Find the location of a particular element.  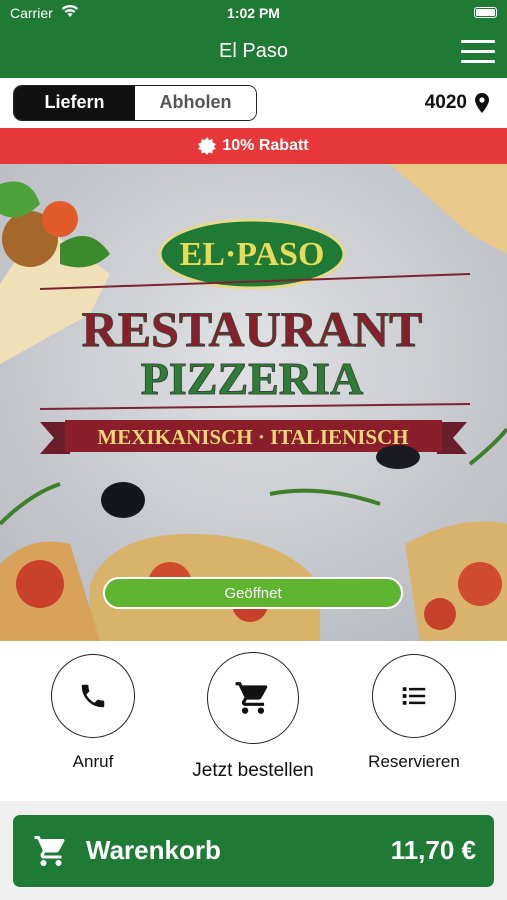

order-mode-toggle: Liefern Abholen is located at coordinates (135, 103).